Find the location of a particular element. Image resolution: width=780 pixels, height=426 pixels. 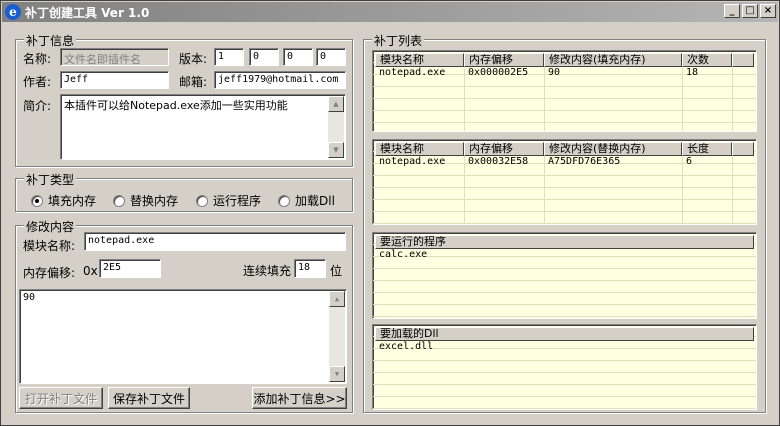

col-content: 修改内容(填充内存) is located at coordinates (613, 60).